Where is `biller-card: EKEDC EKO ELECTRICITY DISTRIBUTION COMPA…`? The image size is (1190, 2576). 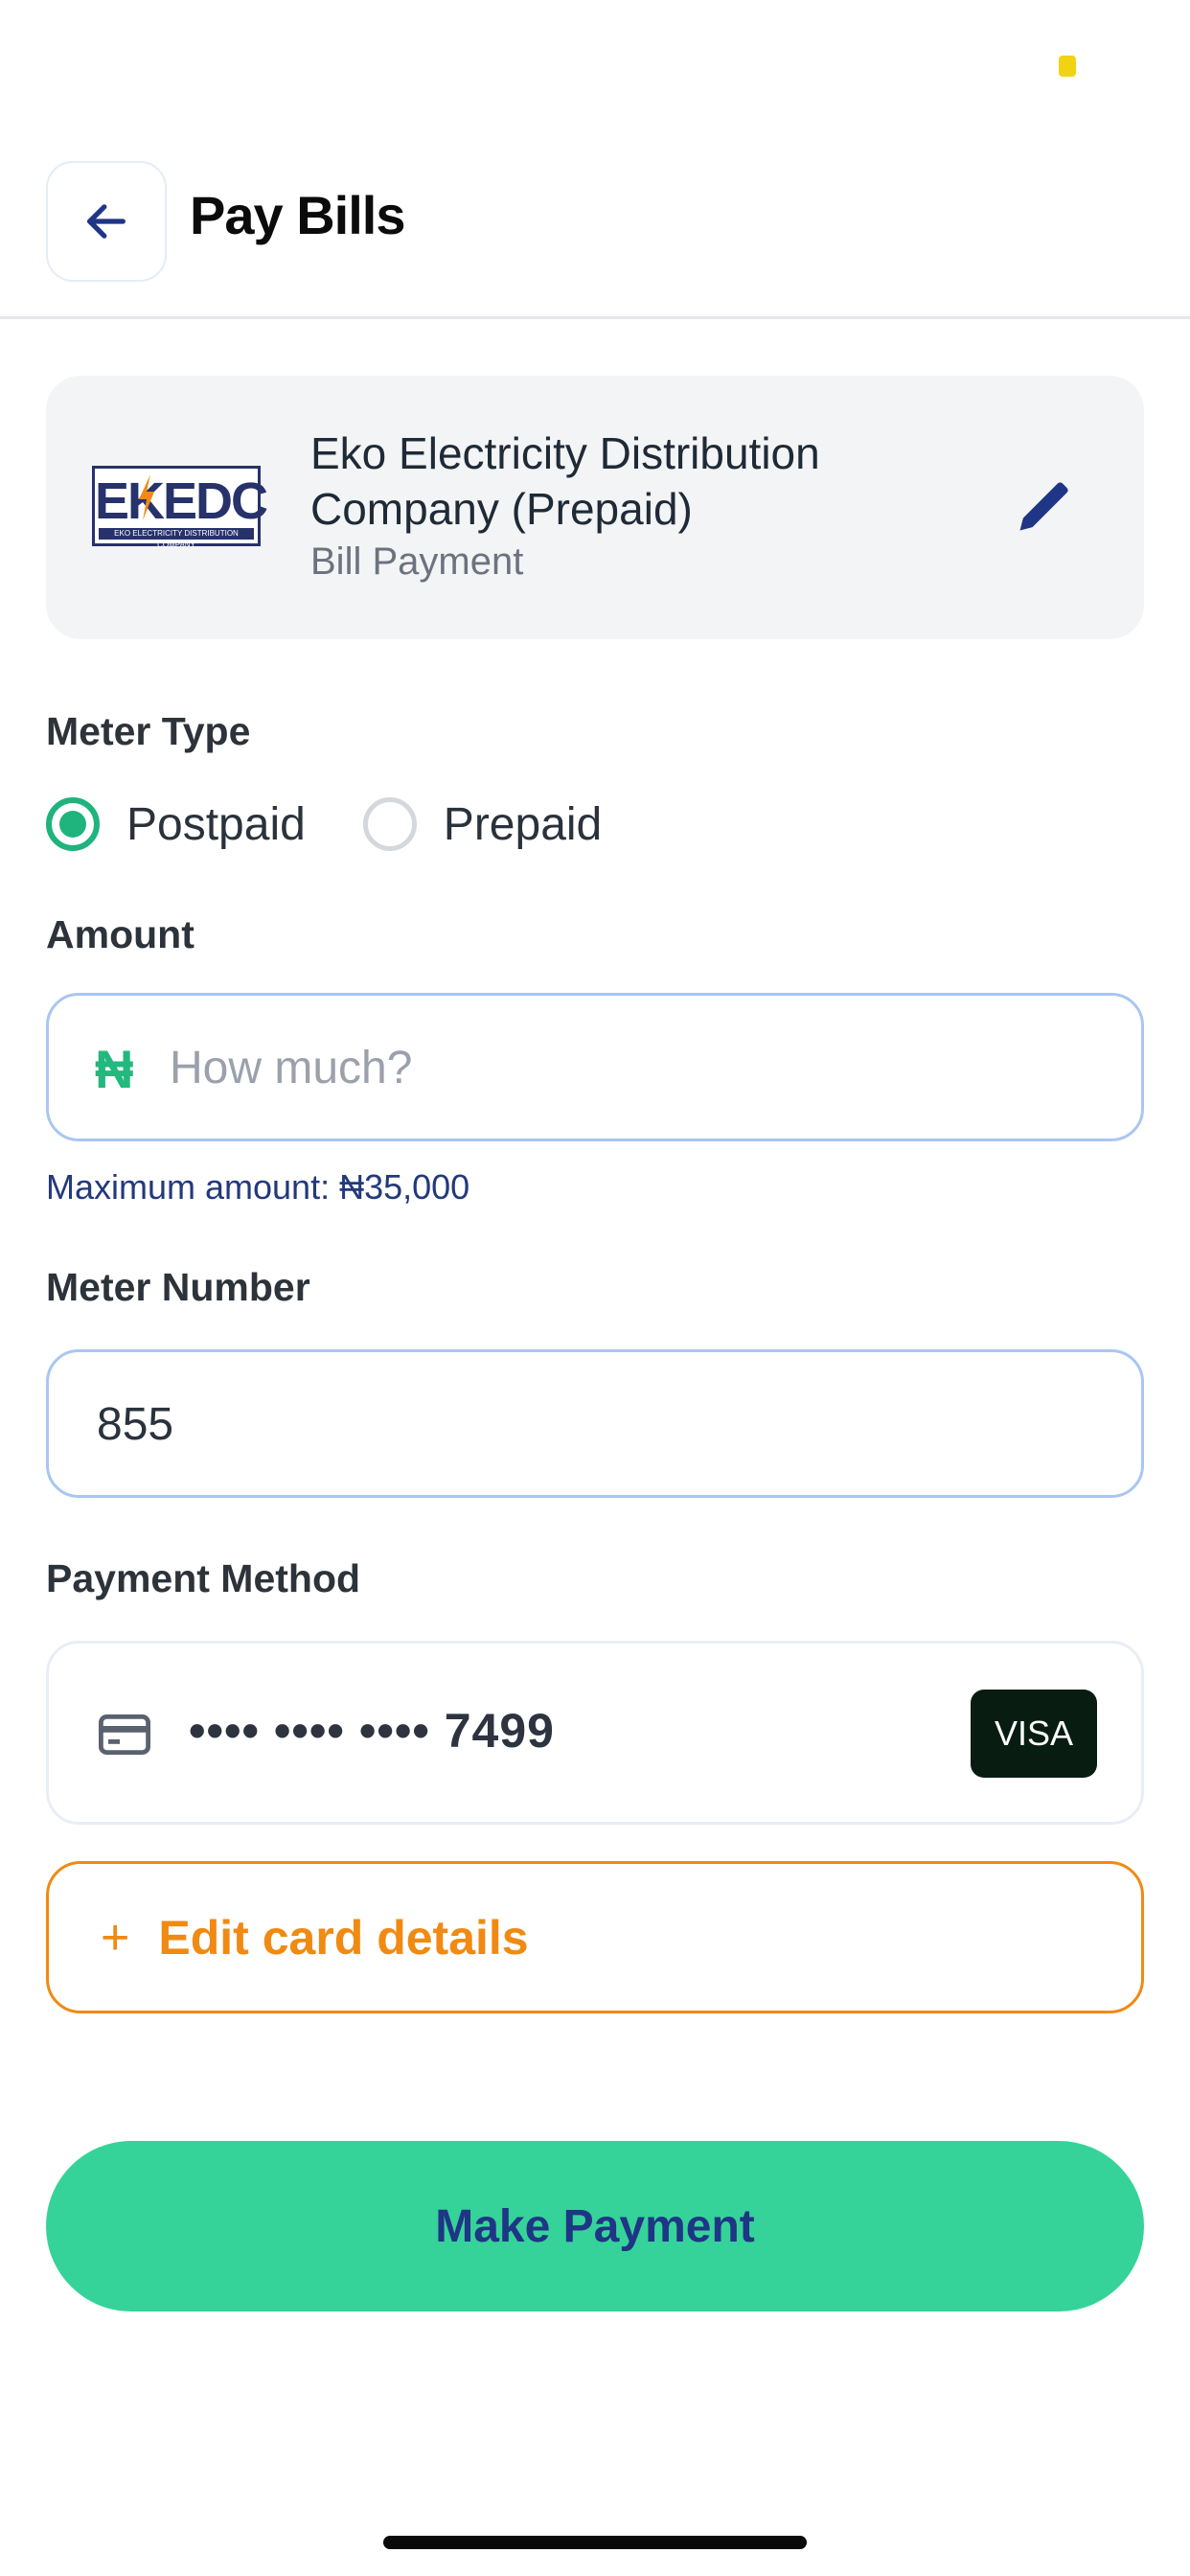
biller-card: EKEDC EKO ELECTRICITY DISTRIBUTION COMPA… is located at coordinates (595, 508).